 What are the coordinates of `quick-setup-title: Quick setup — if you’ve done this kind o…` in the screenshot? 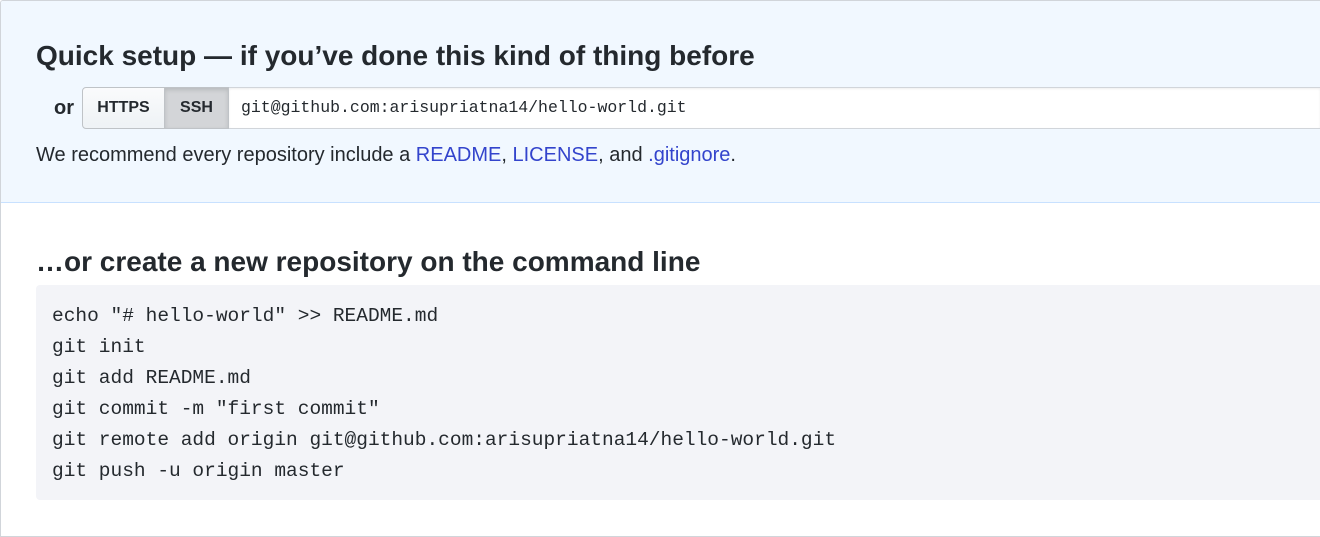 It's located at (395, 55).